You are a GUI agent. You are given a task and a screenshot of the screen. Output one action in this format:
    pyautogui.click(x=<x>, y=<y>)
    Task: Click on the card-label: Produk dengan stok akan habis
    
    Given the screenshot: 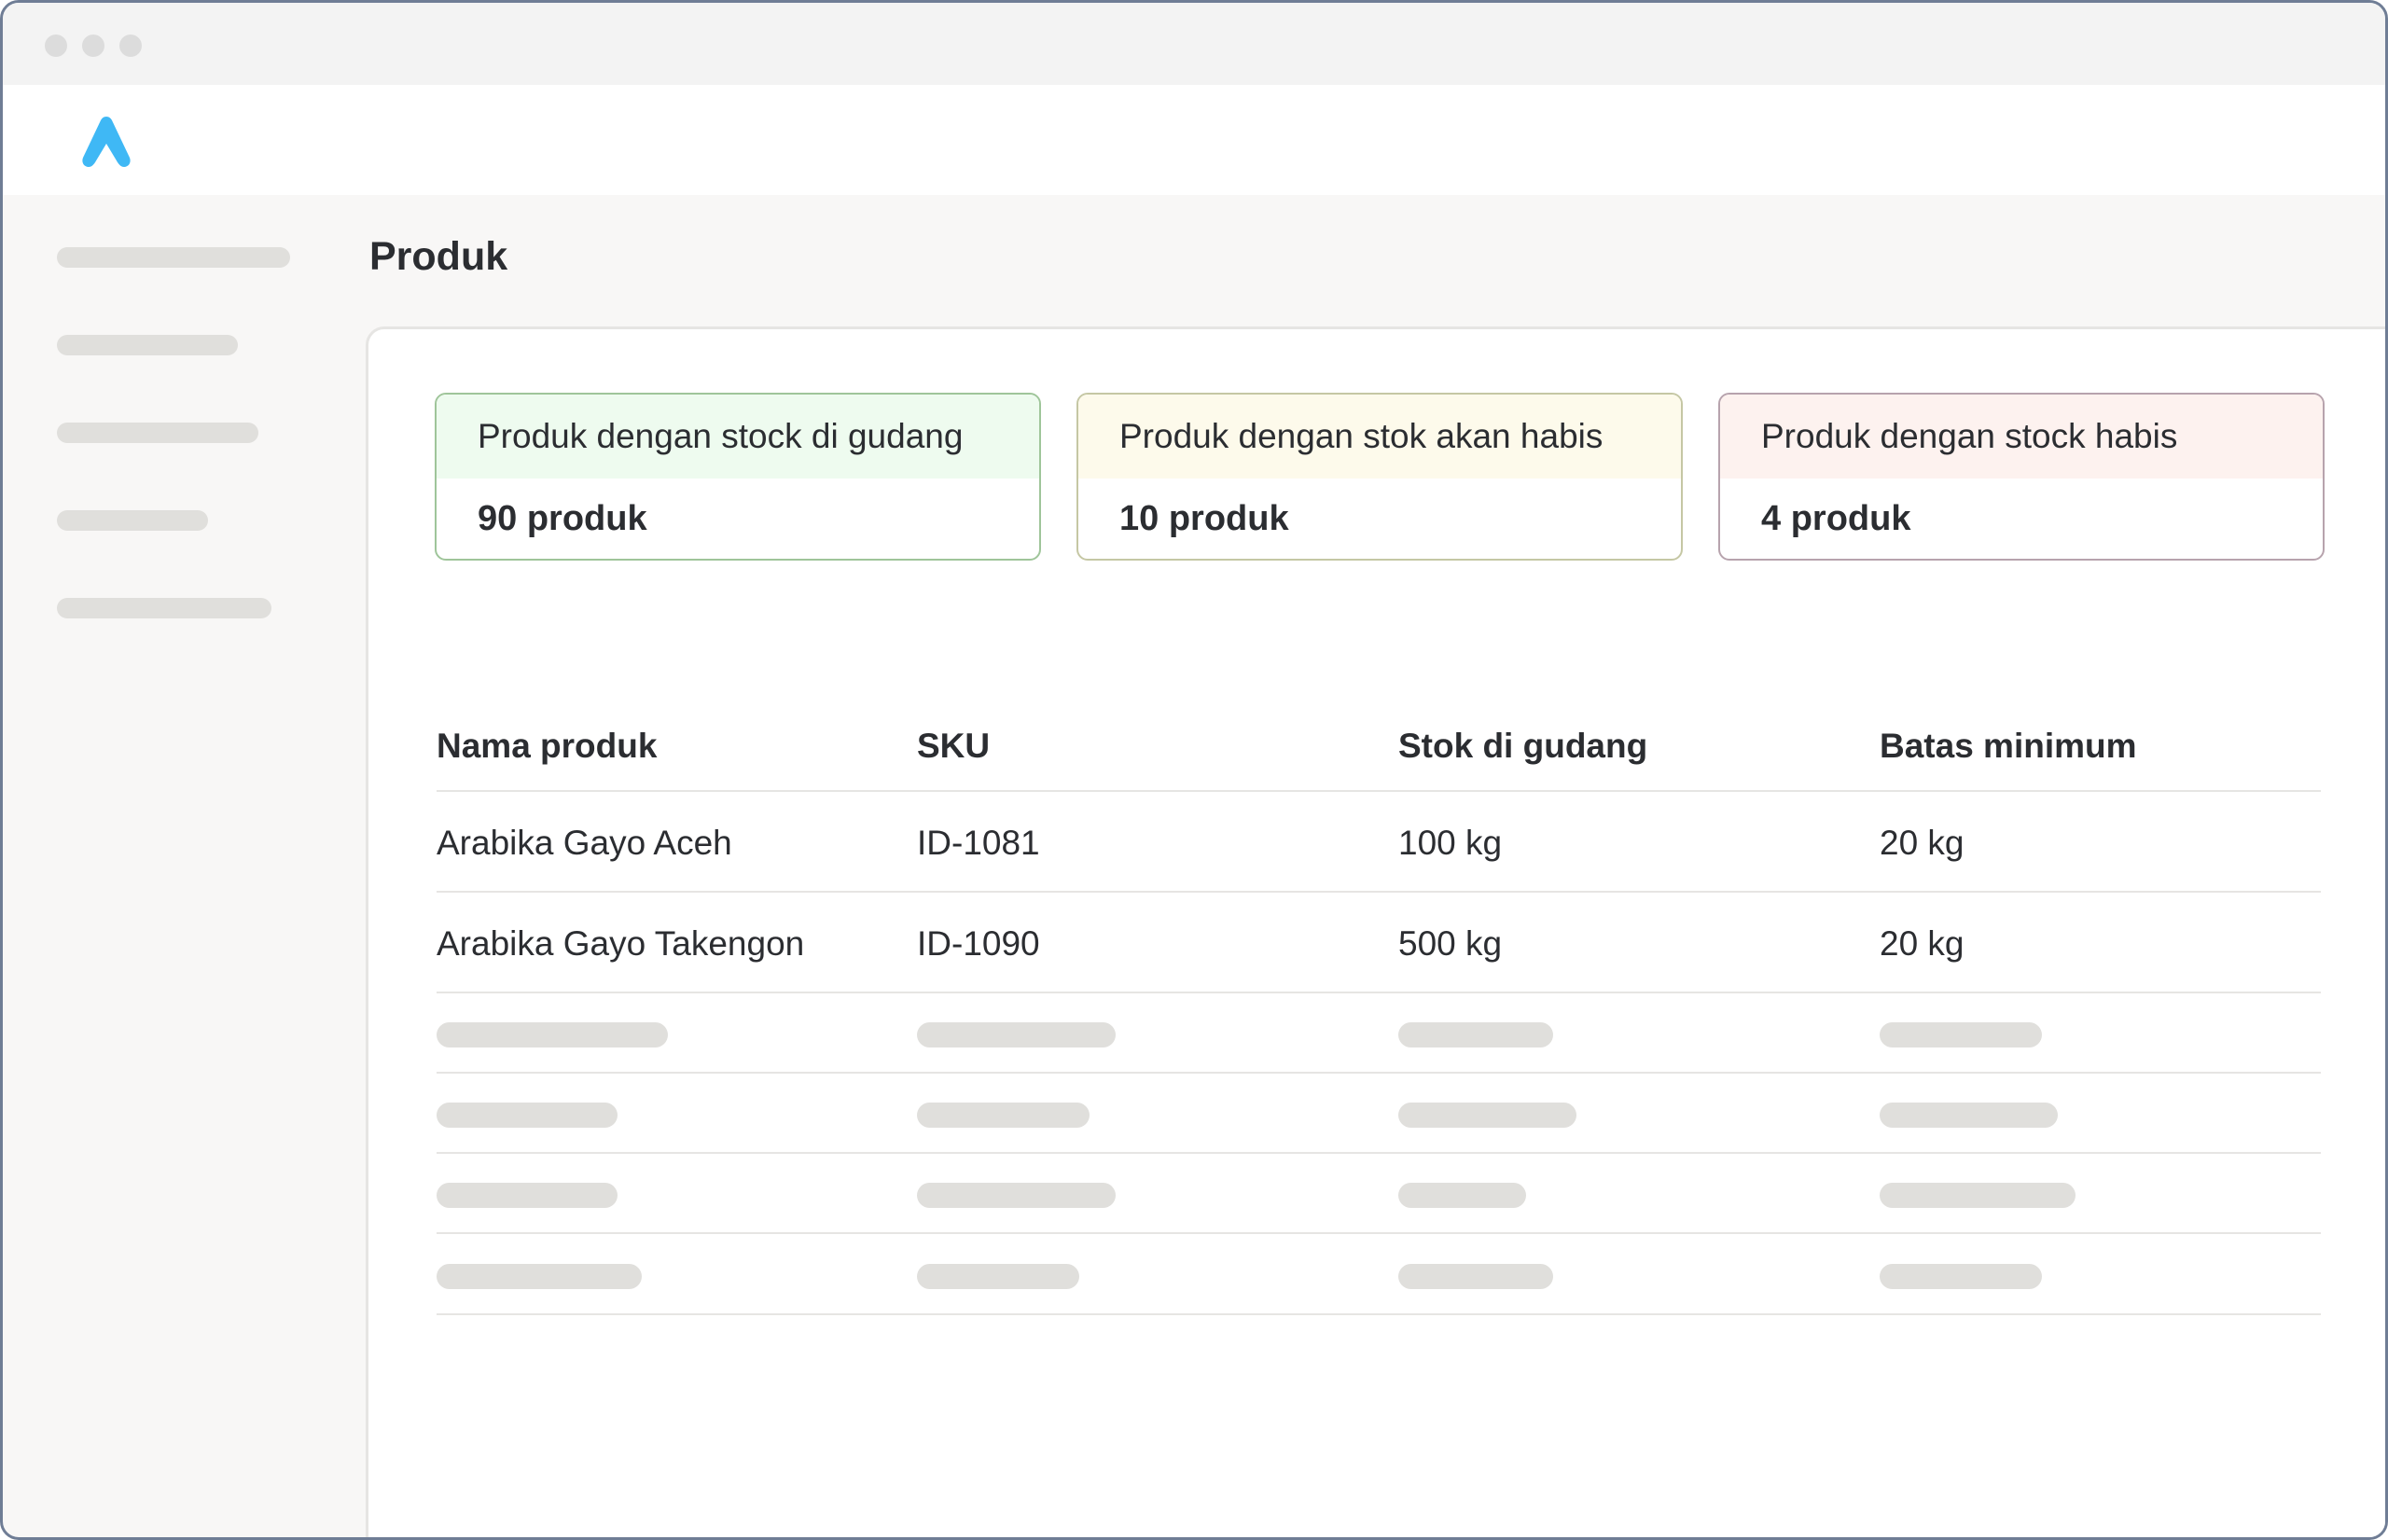 What is the action you would take?
    pyautogui.click(x=1379, y=437)
    